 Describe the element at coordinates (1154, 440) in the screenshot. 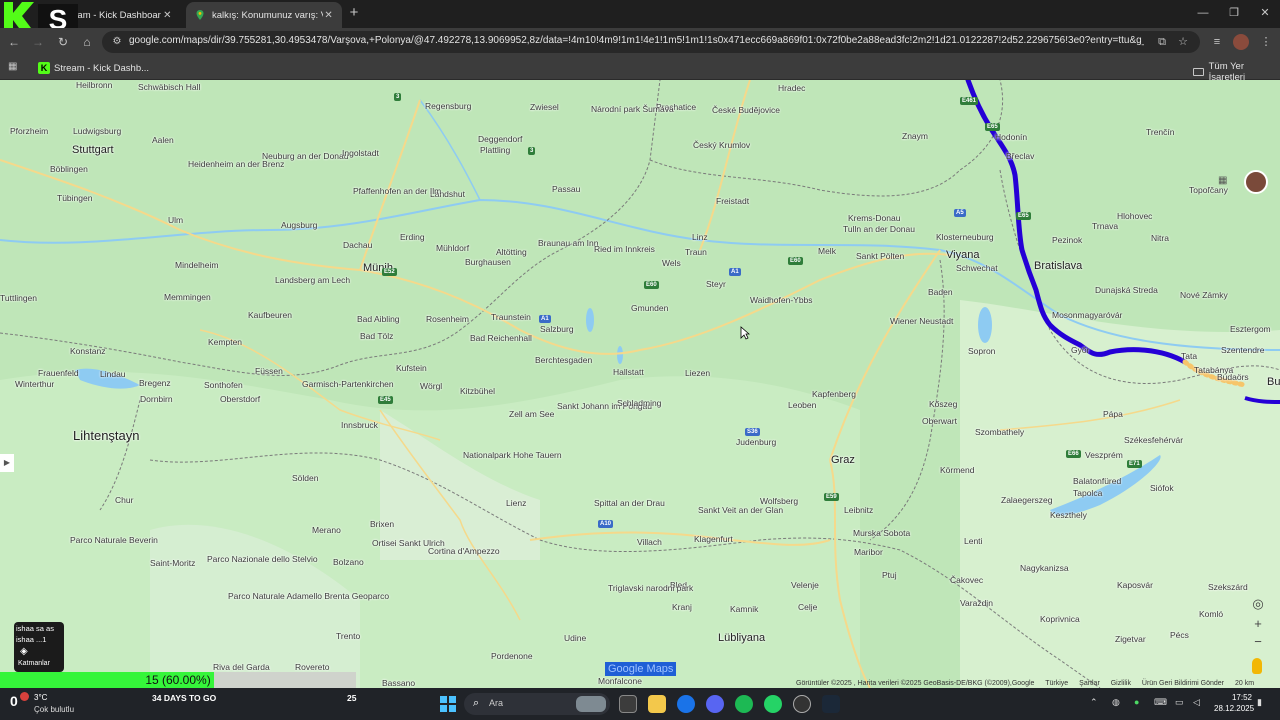

I see `city-label: Székesfehérvár` at that location.